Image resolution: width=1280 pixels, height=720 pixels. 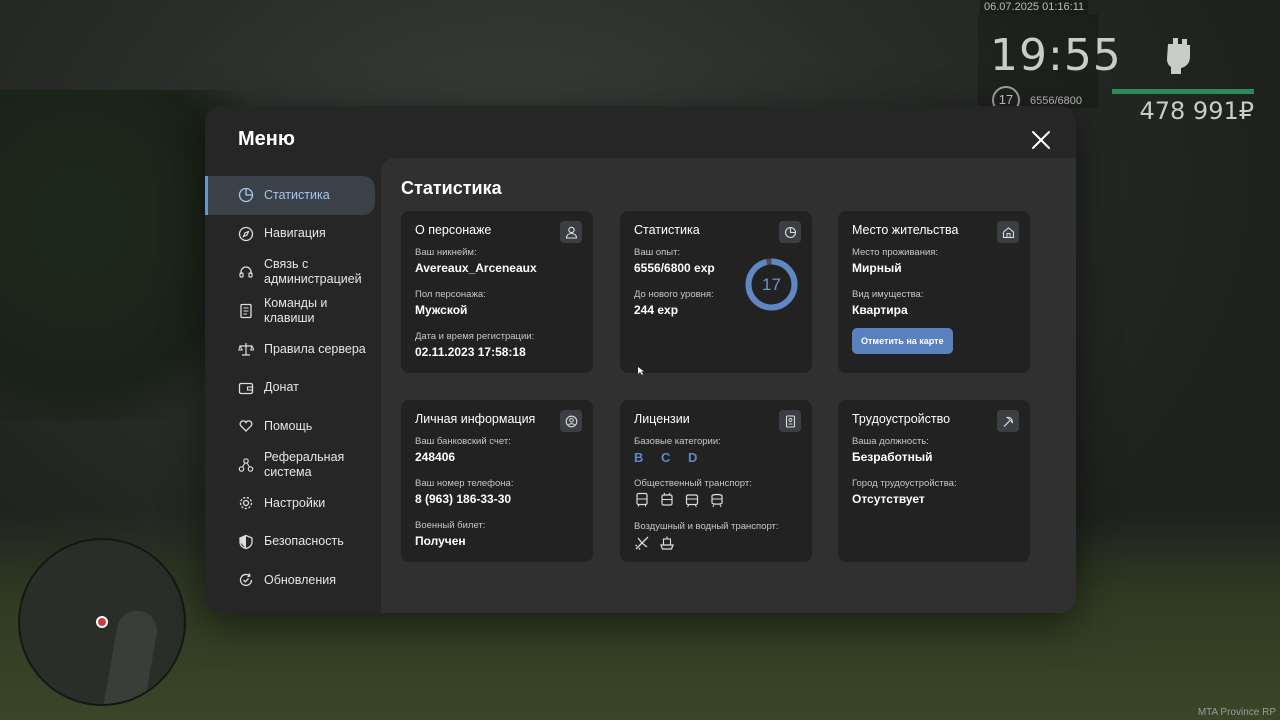 I want to click on headset-icon, so click(x=246, y=272).